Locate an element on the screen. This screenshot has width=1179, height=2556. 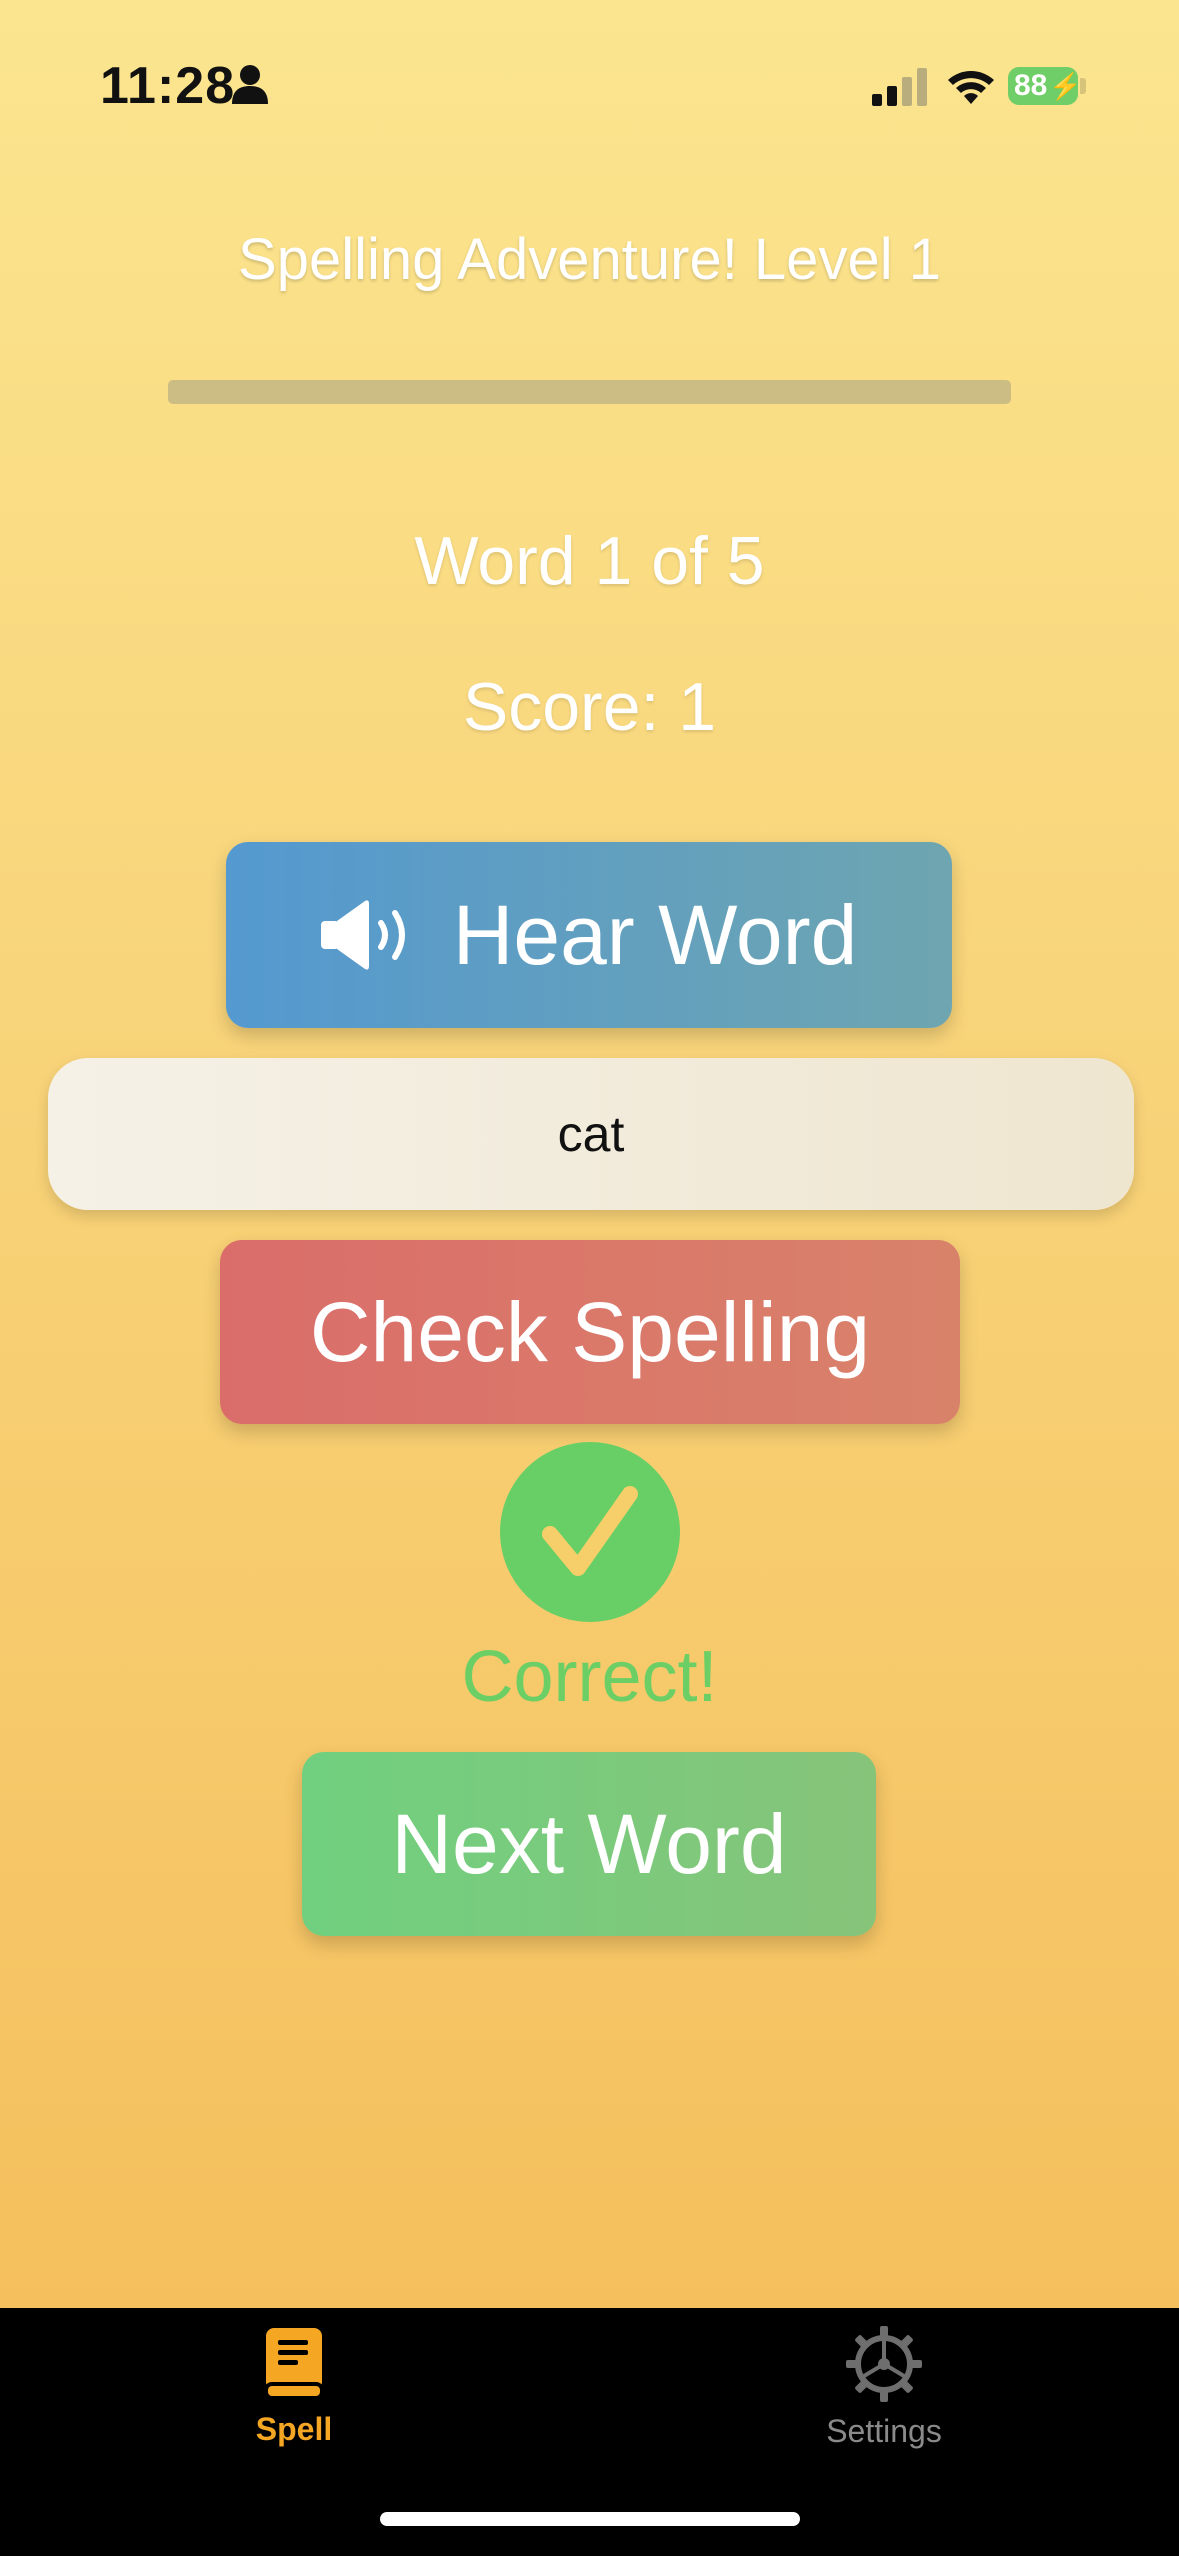
battery-icon: 88 ⚡ is located at coordinates (1045, 86).